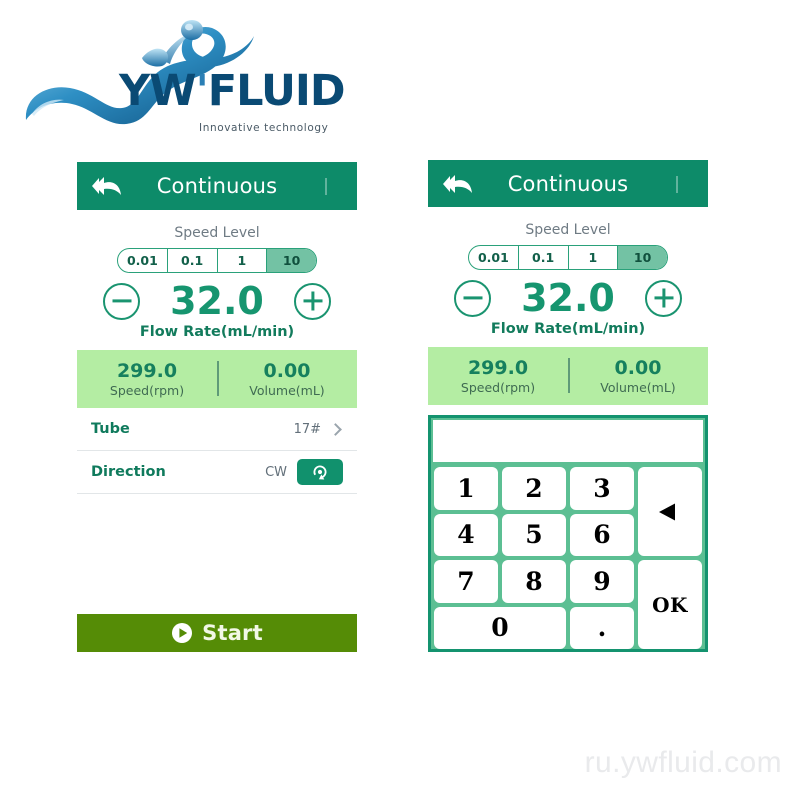  I want to click on left-stats-bar: 299.0 Speed(rpm) 0.00 Volume(mL), so click(217, 379).